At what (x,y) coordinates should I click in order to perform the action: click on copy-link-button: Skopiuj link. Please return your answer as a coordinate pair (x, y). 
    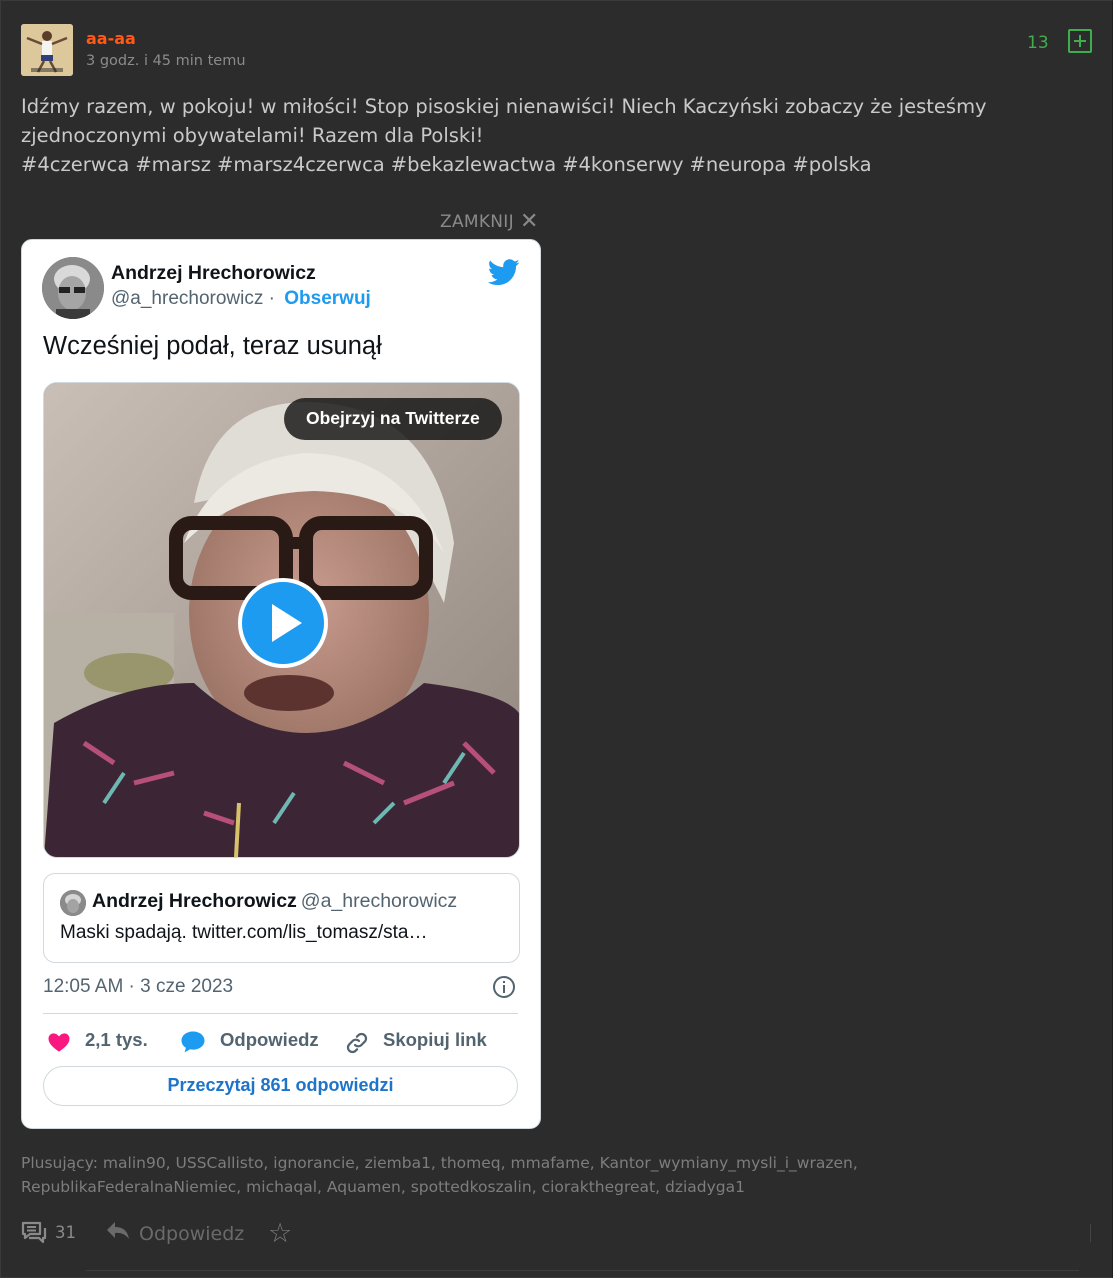
    Looking at the image, I should click on (420, 1041).